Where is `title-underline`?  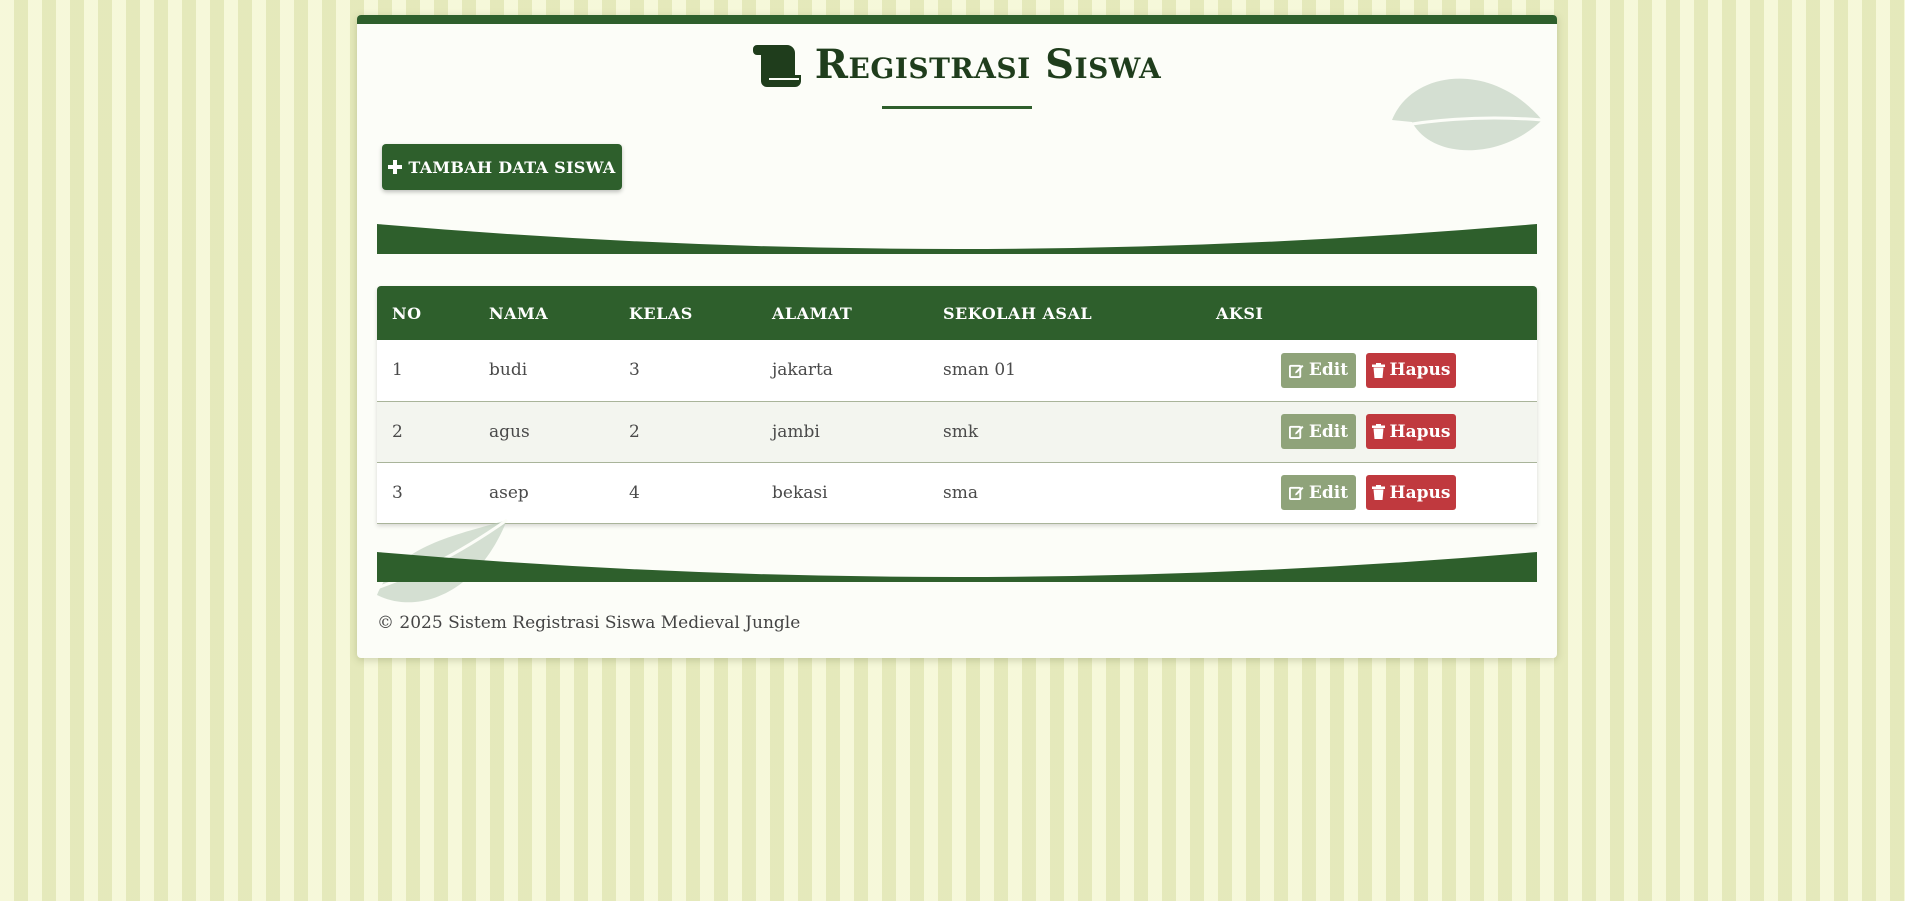 title-underline is located at coordinates (957, 107).